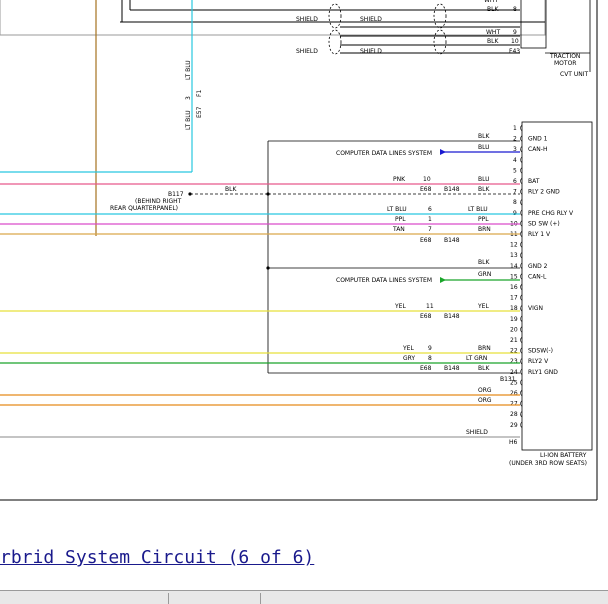  I want to click on splice-id: B117, so click(176, 194).